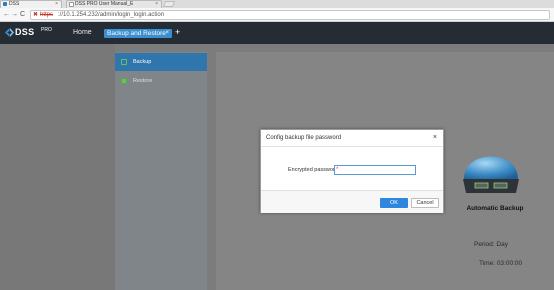 The height and width of the screenshot is (290, 554). I want to click on document-icon, so click(71, 4).